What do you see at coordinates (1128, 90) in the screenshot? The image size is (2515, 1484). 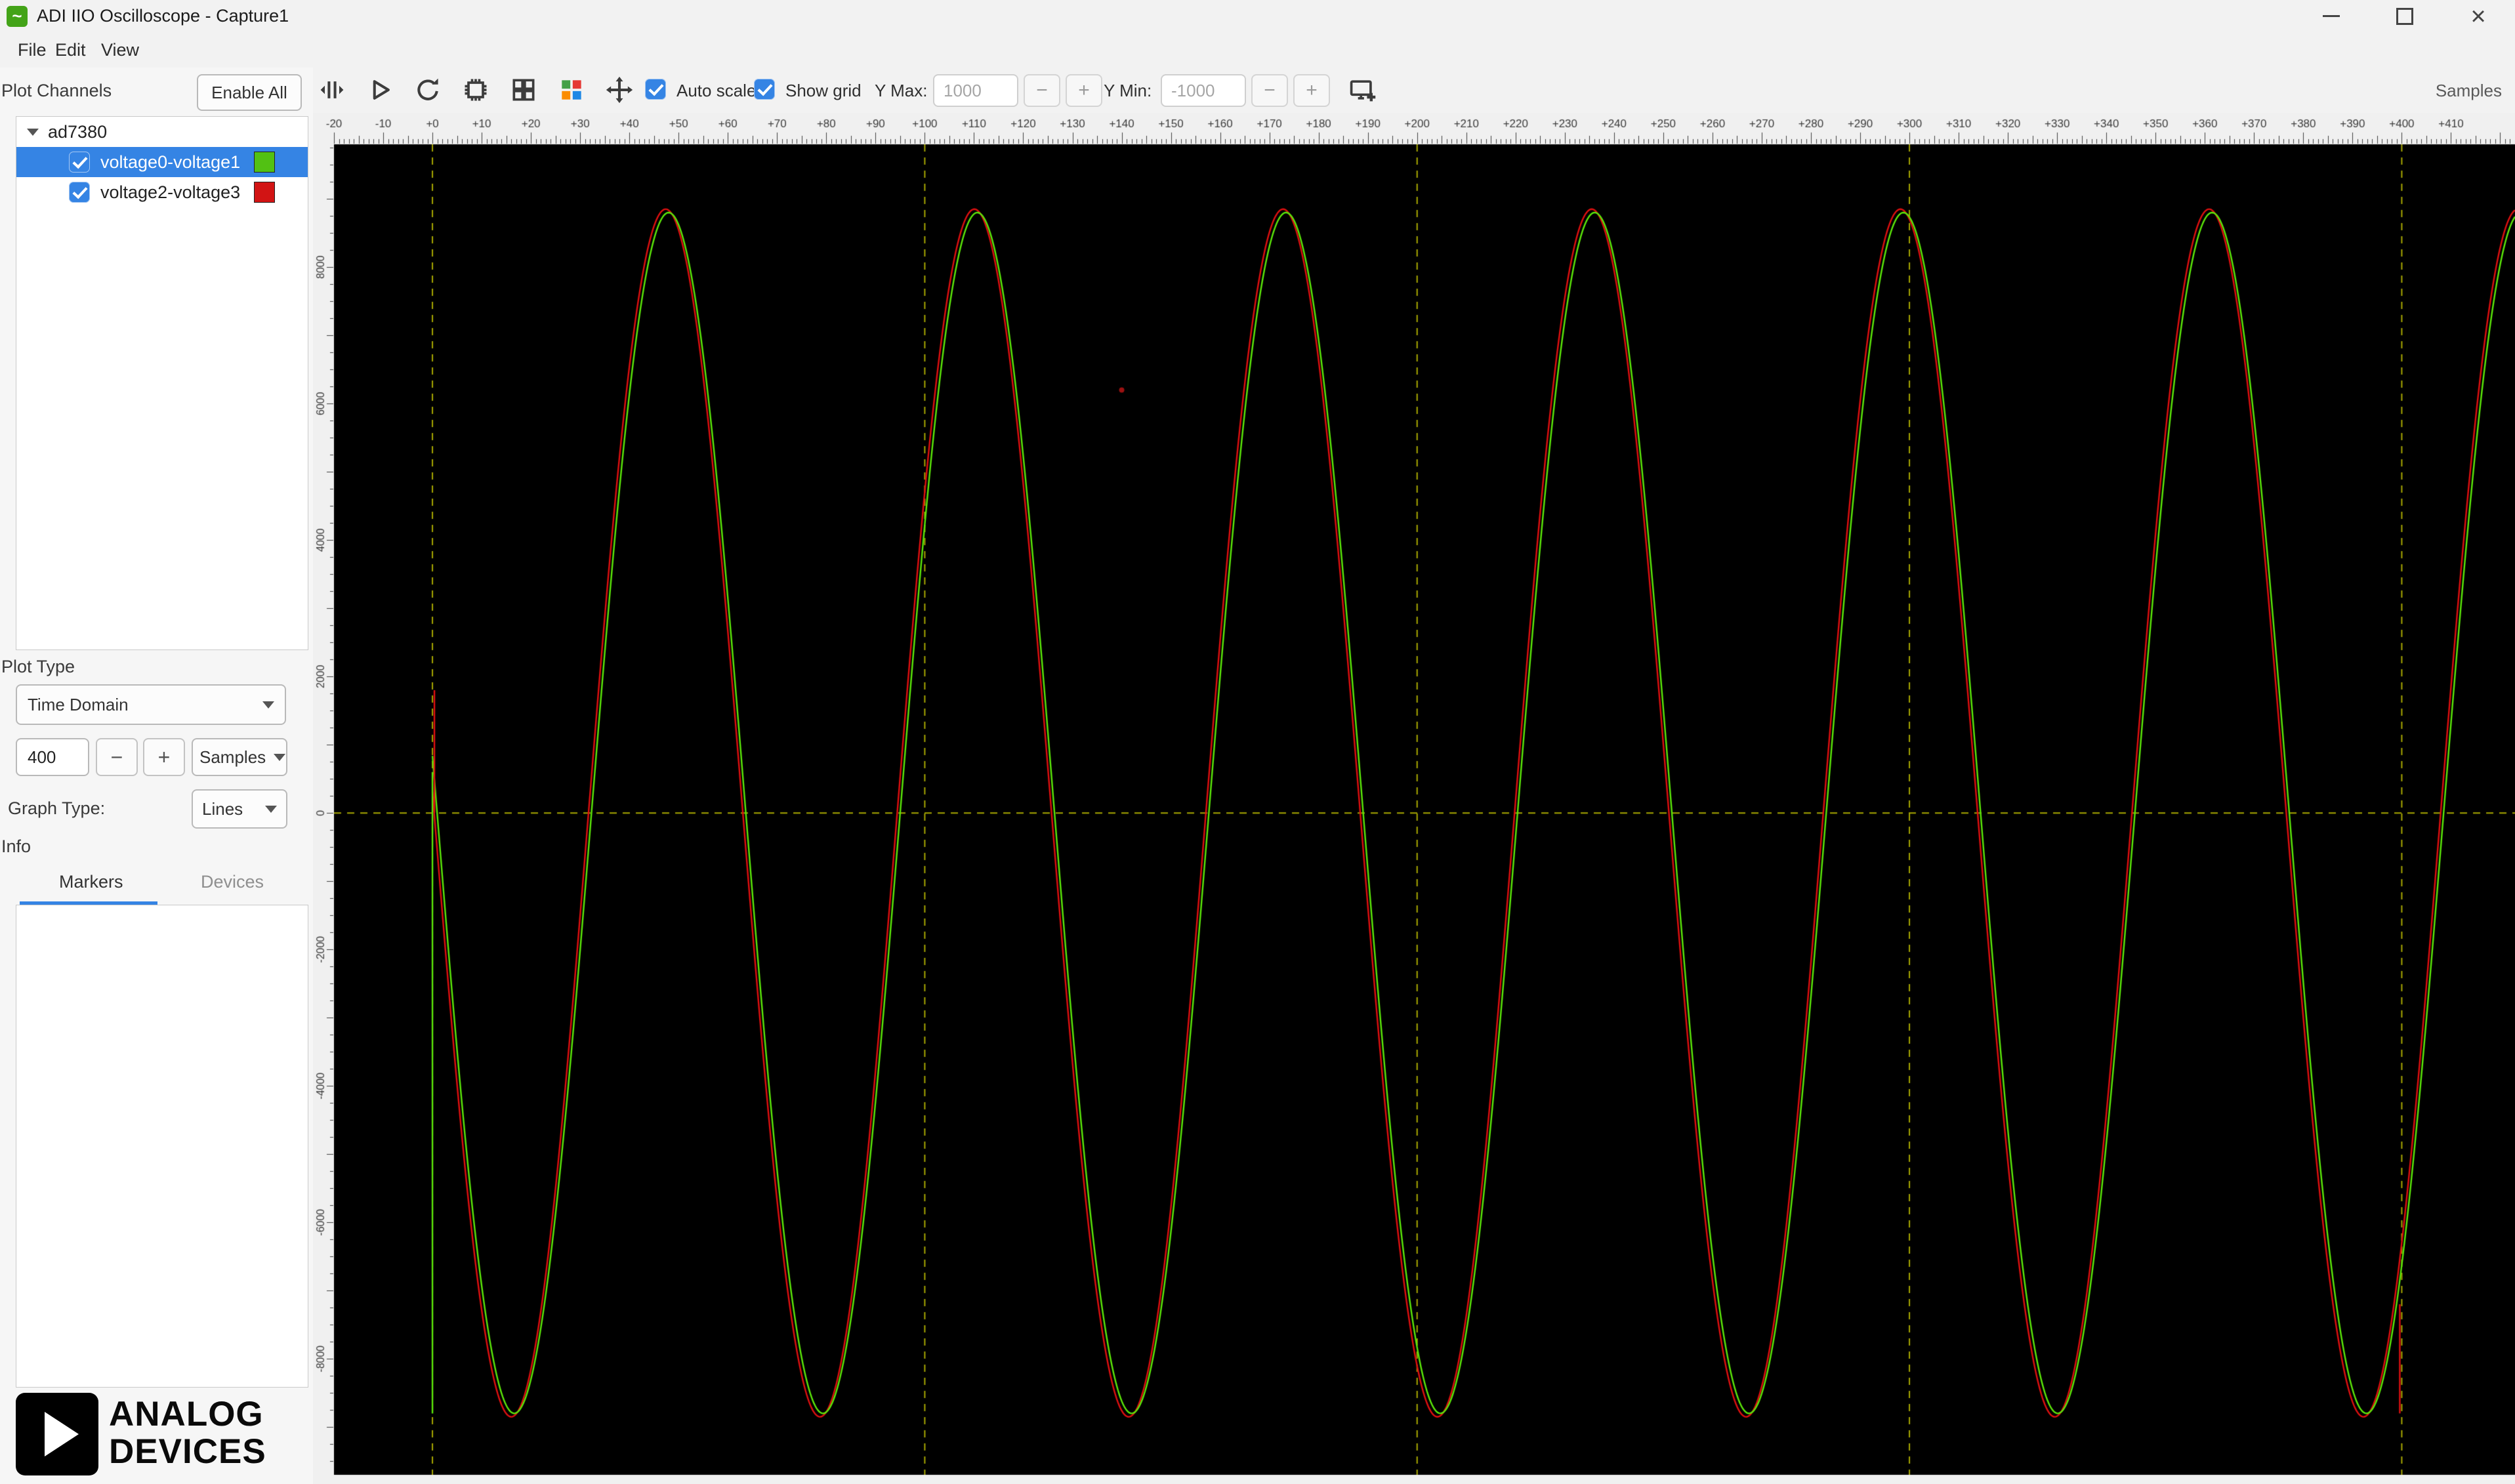 I see `y-min-label: Y Min:` at bounding box center [1128, 90].